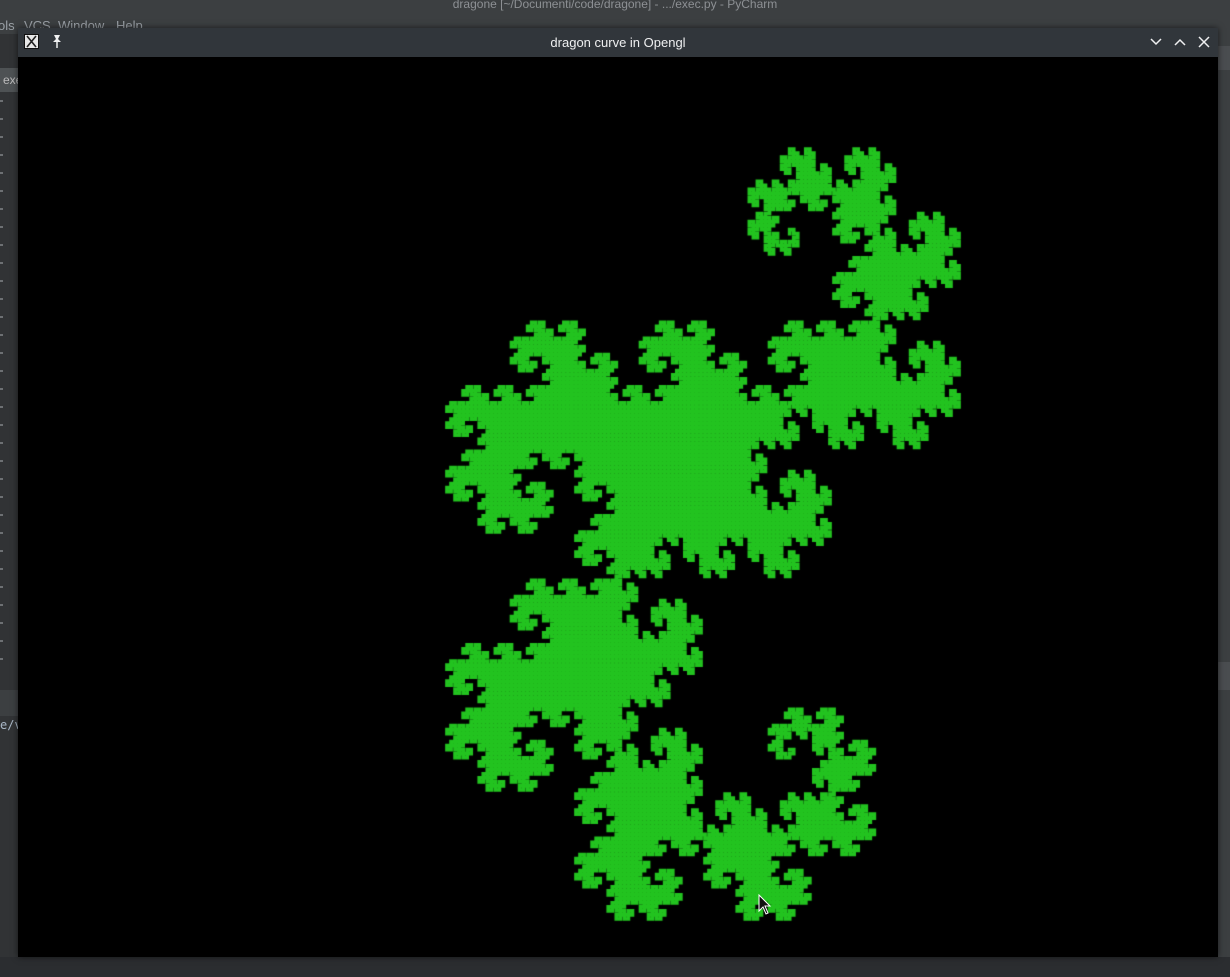  What do you see at coordinates (615, 967) in the screenshot?
I see `ide-status-area` at bounding box center [615, 967].